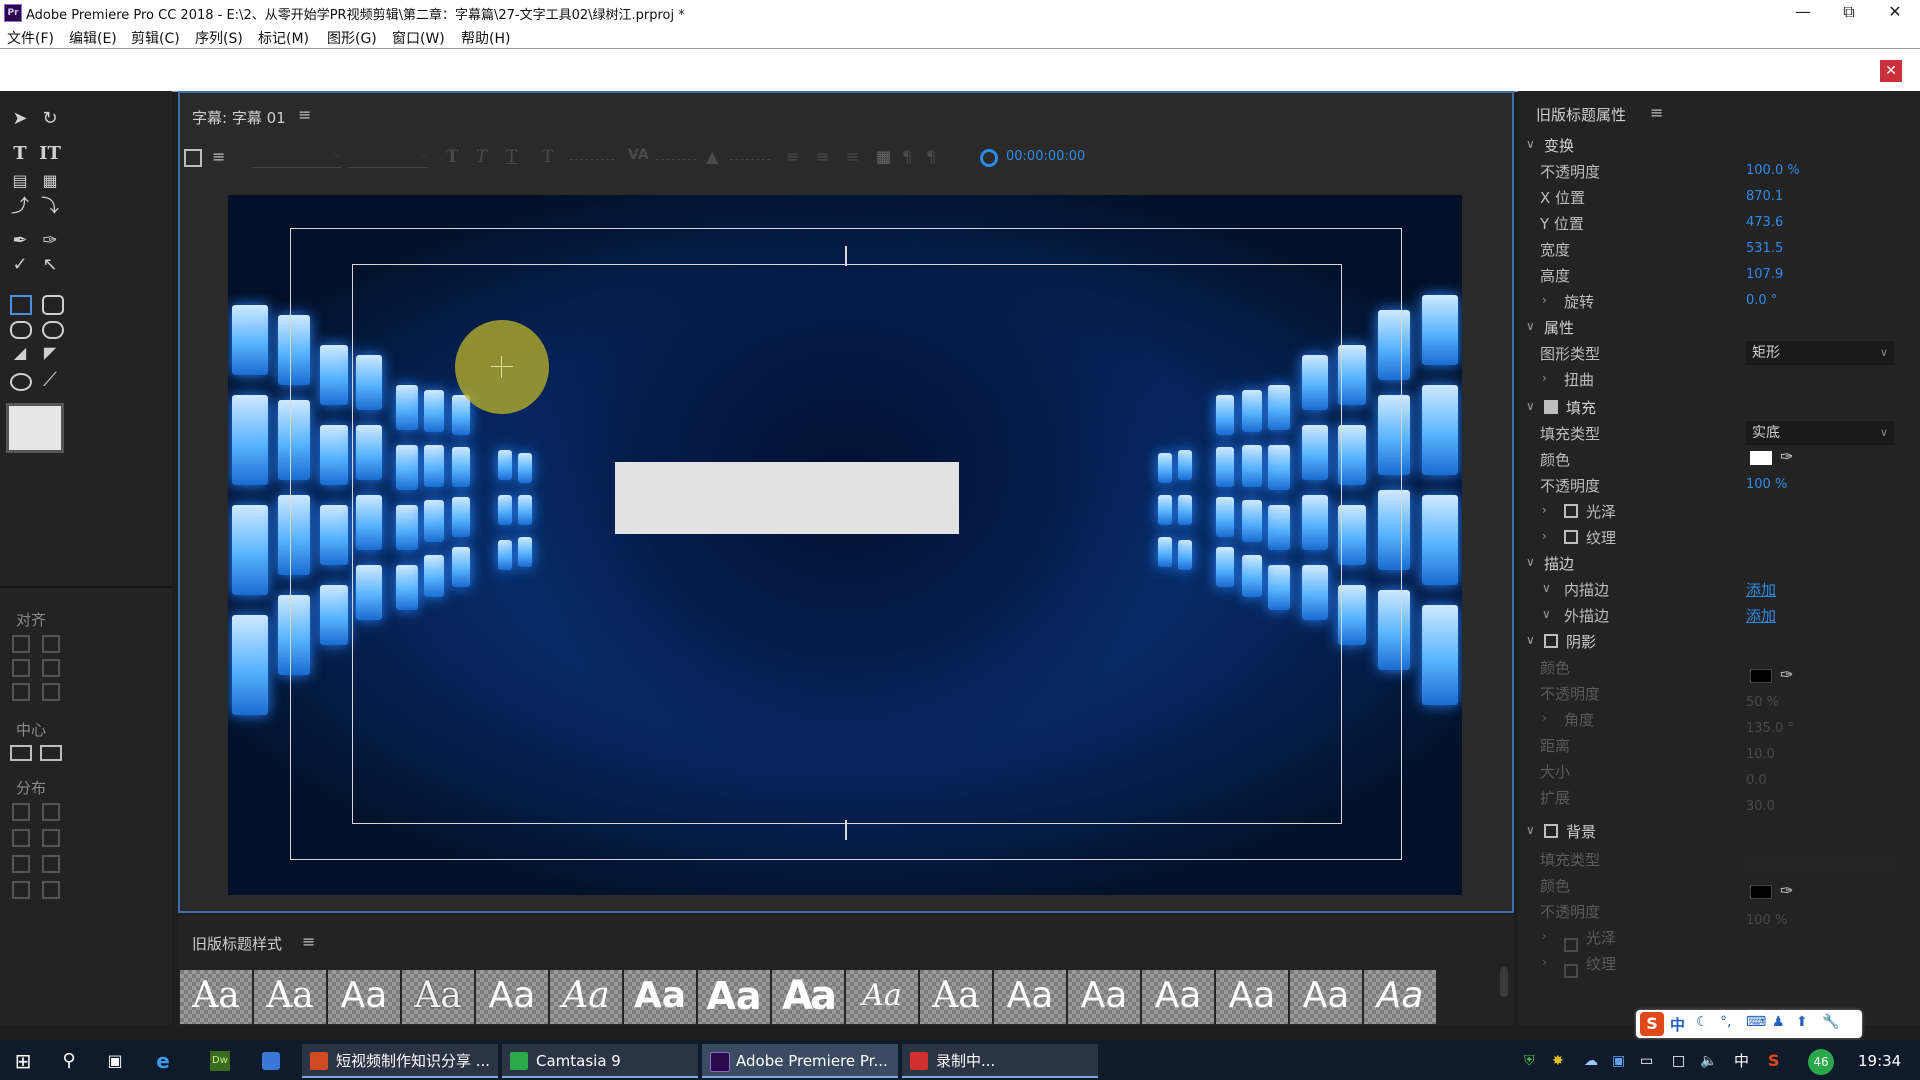  Describe the element at coordinates (20, 119) in the screenshot. I see `selection-tool-icon: ➤` at that location.